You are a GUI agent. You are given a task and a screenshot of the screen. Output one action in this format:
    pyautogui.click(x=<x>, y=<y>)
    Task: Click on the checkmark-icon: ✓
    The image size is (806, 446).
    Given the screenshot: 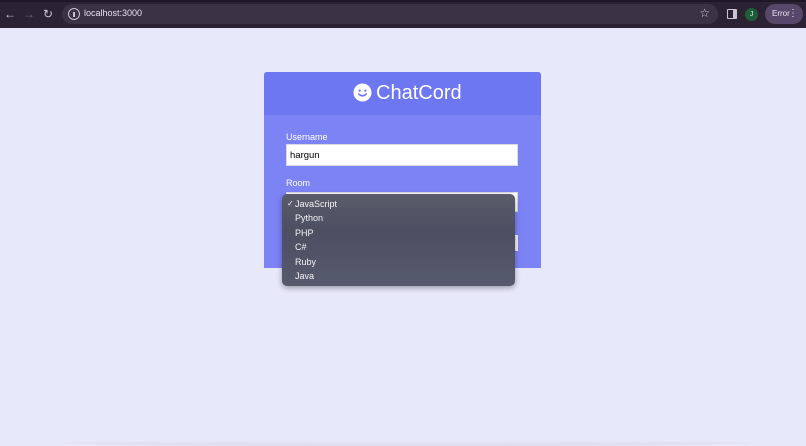 What is the action you would take?
    pyautogui.click(x=290, y=203)
    